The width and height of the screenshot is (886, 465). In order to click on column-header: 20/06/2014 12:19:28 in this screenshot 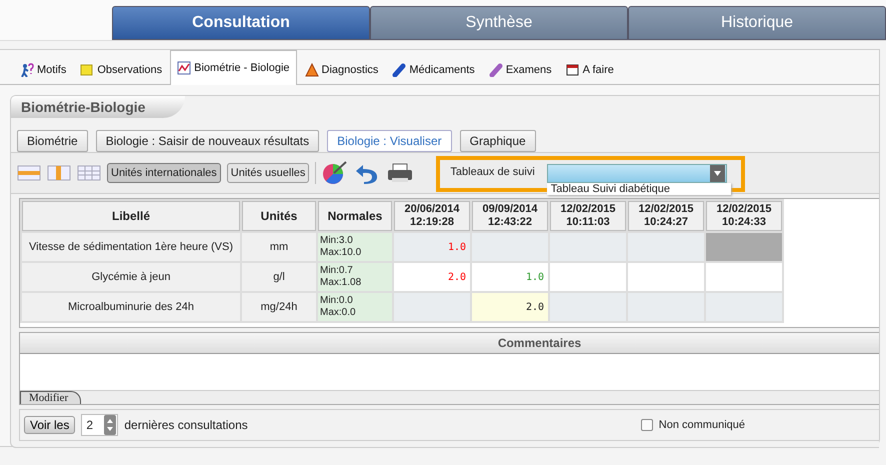, I will do `click(432, 216)`.